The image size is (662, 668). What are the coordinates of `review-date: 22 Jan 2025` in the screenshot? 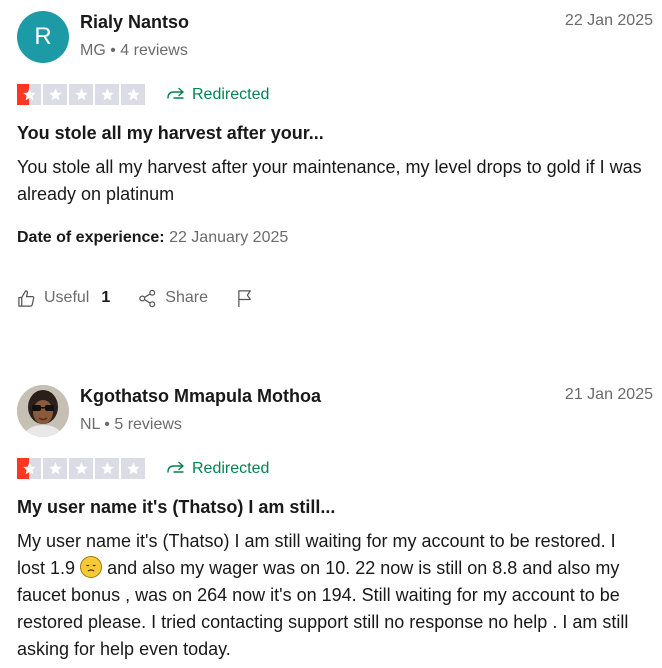 It's located at (608, 20).